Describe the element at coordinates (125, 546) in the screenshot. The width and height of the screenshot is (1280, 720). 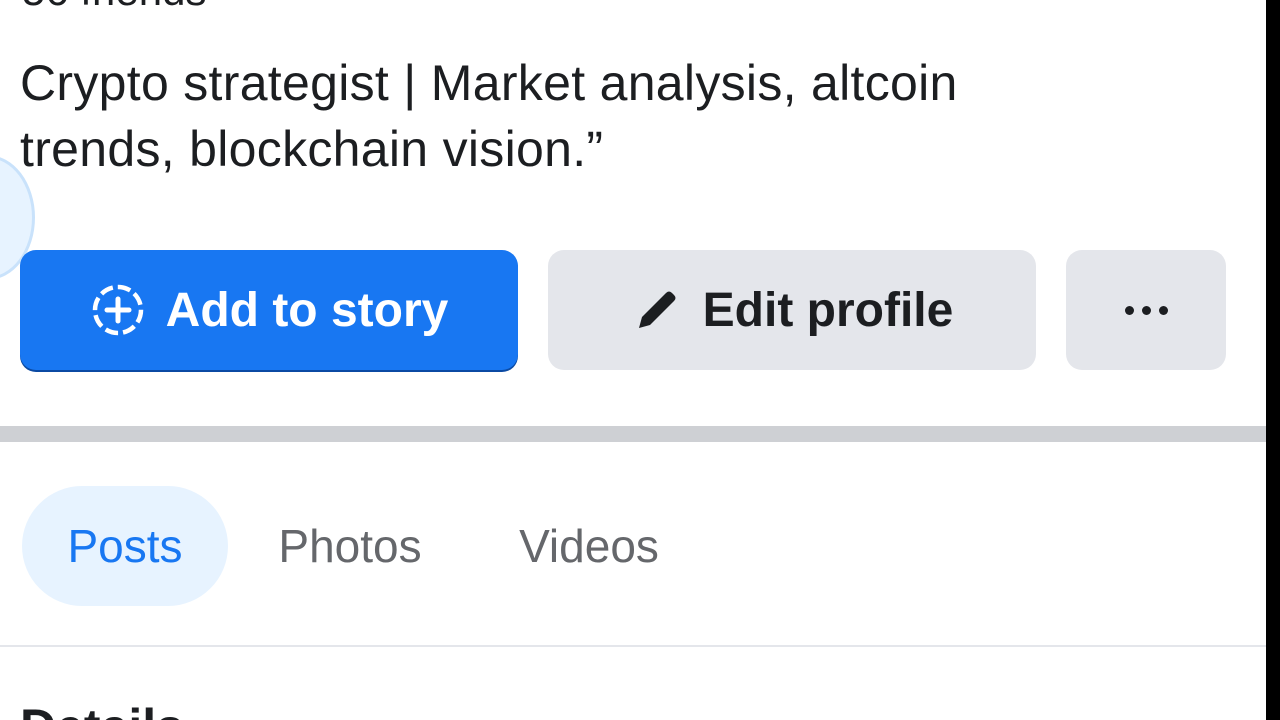
I see `tab-posts: Posts` at that location.